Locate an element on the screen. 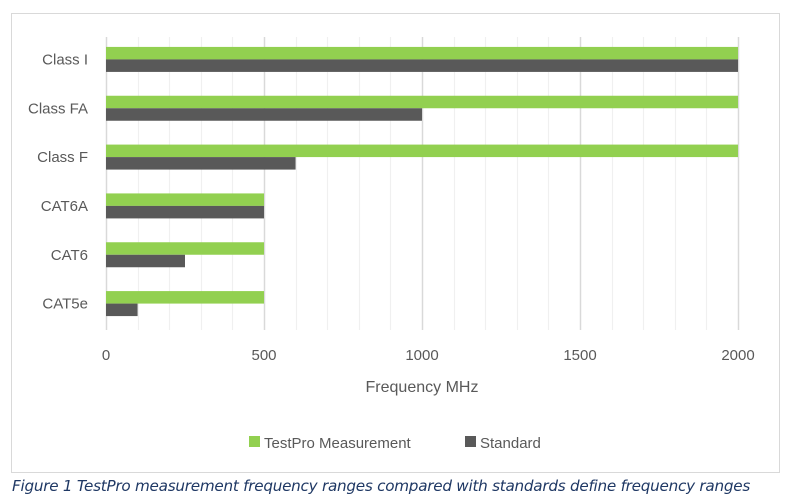 The image size is (790, 502). legend: TestPro Measurement Standard is located at coordinates (395, 443).